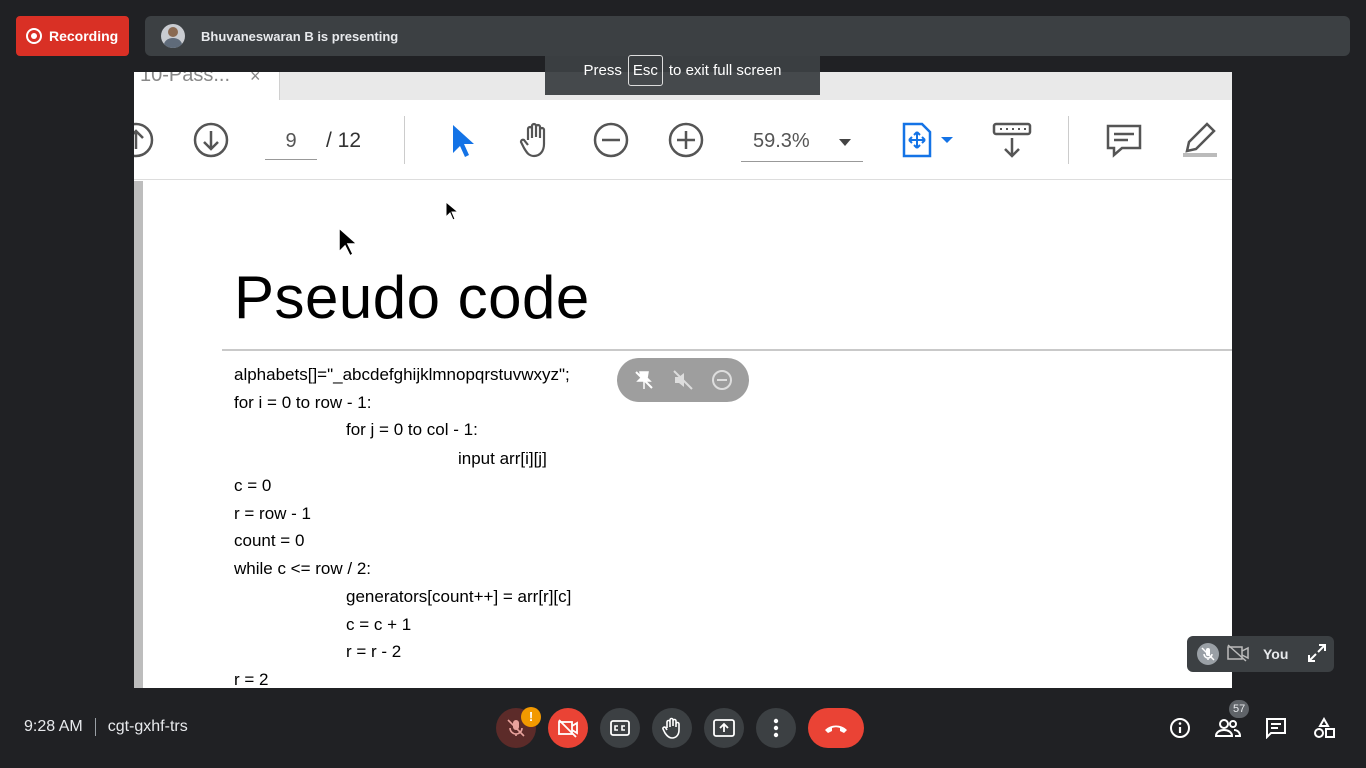  Describe the element at coordinates (412, 429) in the screenshot. I see `code-line: for j = 0 to col - 1:` at that location.